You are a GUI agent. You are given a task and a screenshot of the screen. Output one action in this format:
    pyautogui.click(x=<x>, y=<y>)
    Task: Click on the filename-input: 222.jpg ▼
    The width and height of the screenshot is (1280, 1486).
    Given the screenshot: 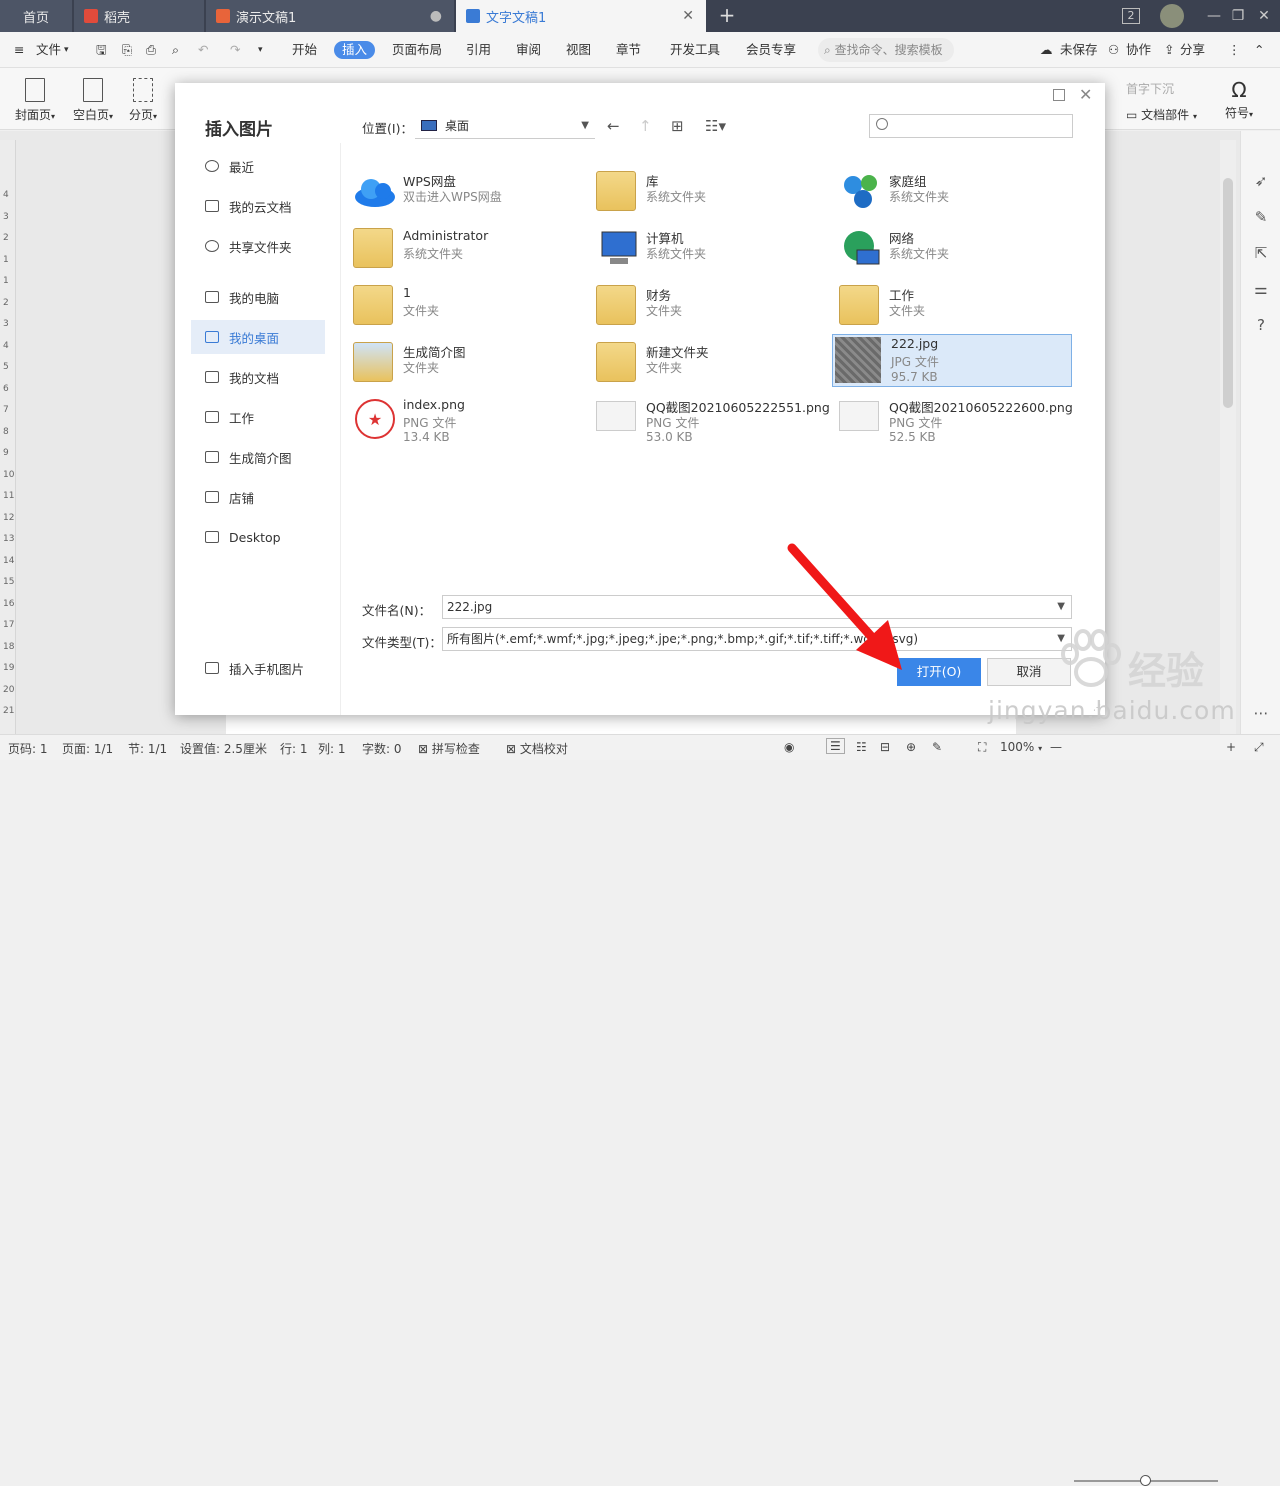 What is the action you would take?
    pyautogui.click(x=757, y=607)
    